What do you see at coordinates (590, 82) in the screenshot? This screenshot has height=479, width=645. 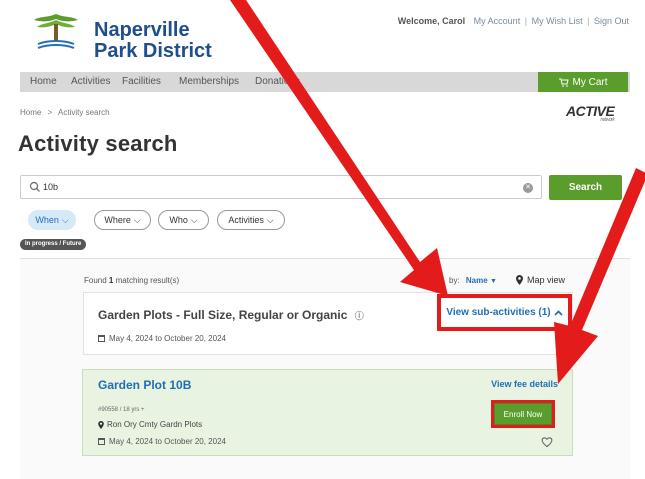 I see `cart-label: My Cart` at bounding box center [590, 82].